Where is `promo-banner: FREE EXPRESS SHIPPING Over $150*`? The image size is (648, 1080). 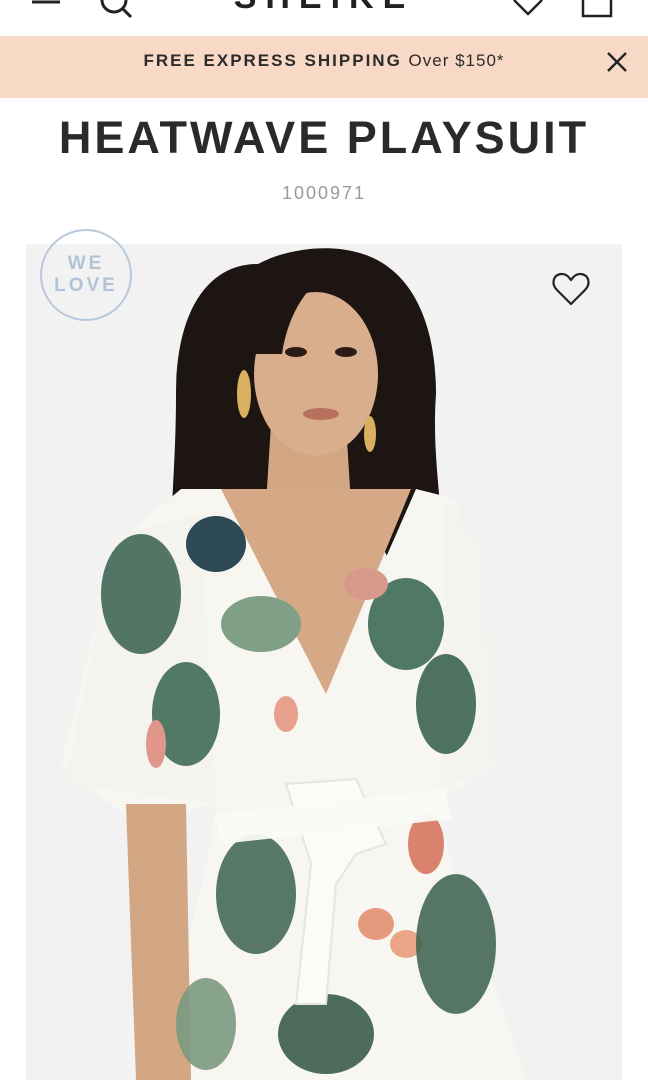
promo-banner: FREE EXPRESS SHIPPING Over $150* is located at coordinates (324, 67).